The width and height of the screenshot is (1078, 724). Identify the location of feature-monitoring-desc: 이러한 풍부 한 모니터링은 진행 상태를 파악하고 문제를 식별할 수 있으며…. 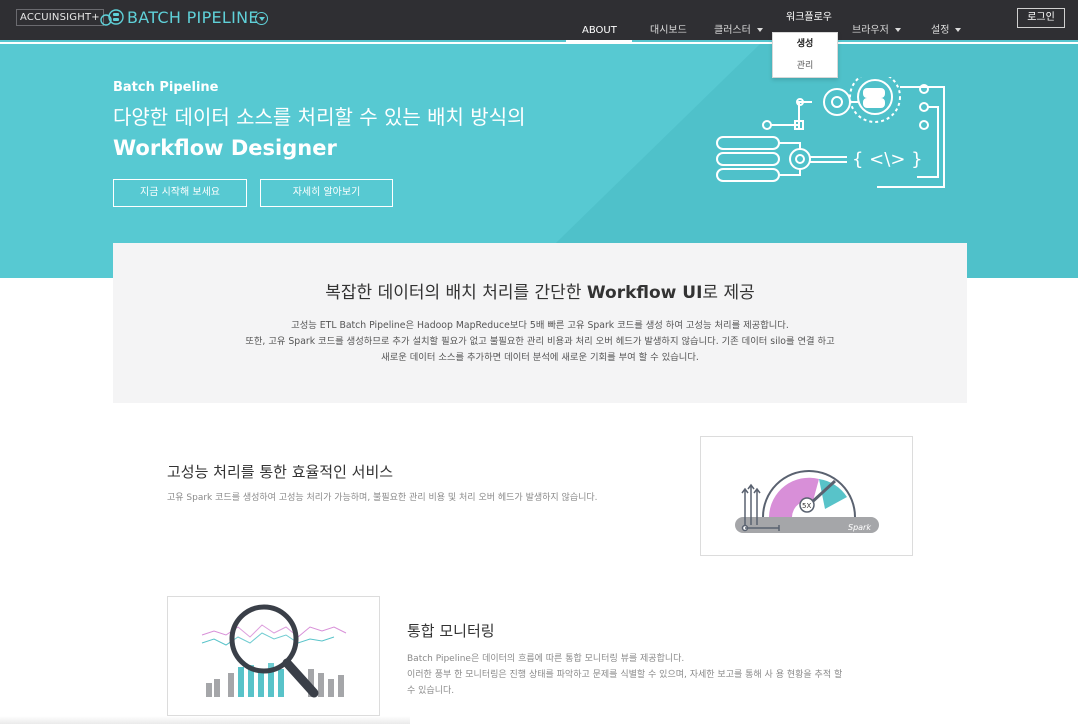
(625, 675).